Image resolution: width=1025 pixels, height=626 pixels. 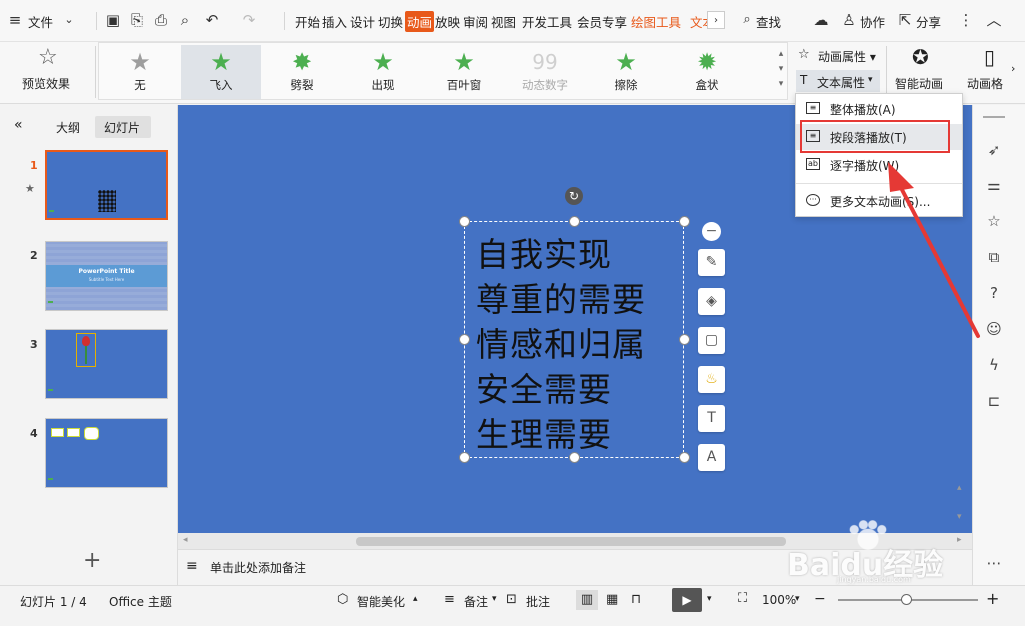 What do you see at coordinates (302, 72) in the screenshot?
I see `effect-split: ✸ 劈裂` at bounding box center [302, 72].